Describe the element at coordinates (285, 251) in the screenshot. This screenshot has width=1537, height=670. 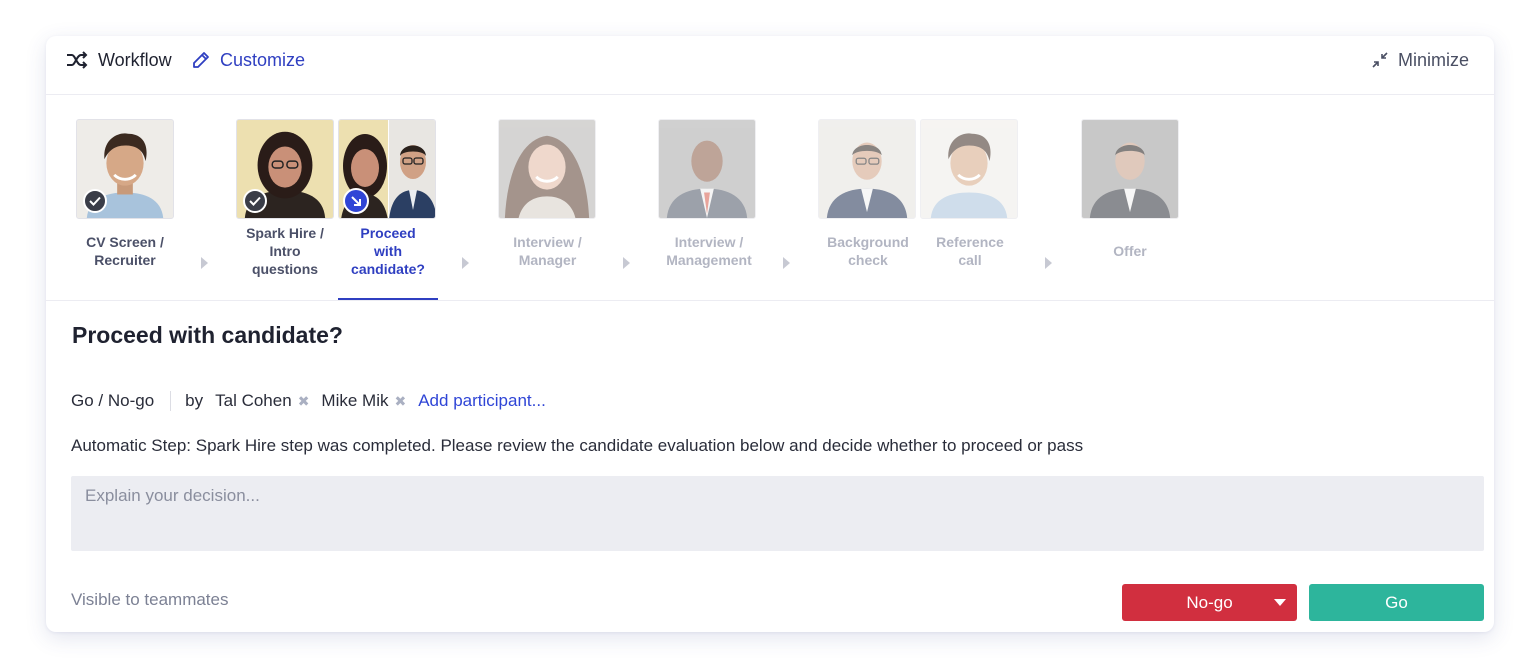
I see `step-label-spark-hire: Spark Hire / Intro questions` at that location.